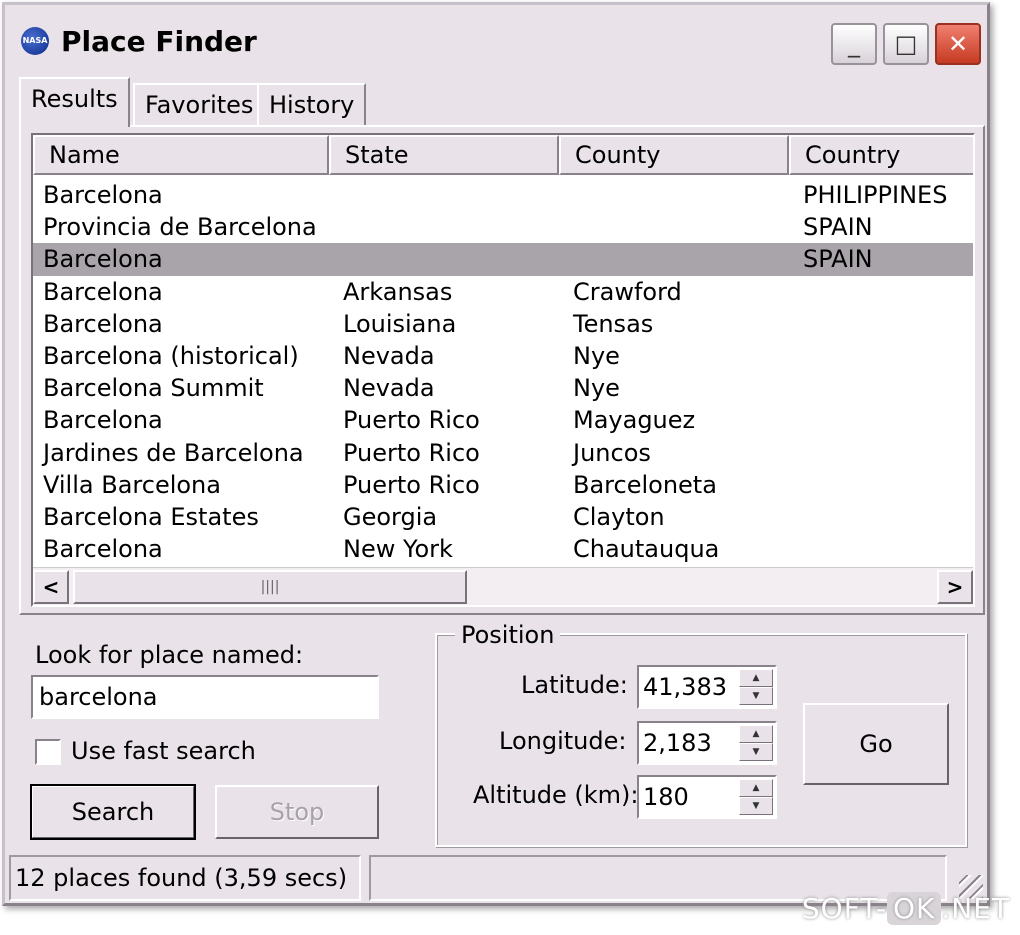 This screenshot has height=935, width=1020. What do you see at coordinates (163, 751) in the screenshot?
I see `fast-search-label: Use fast search` at bounding box center [163, 751].